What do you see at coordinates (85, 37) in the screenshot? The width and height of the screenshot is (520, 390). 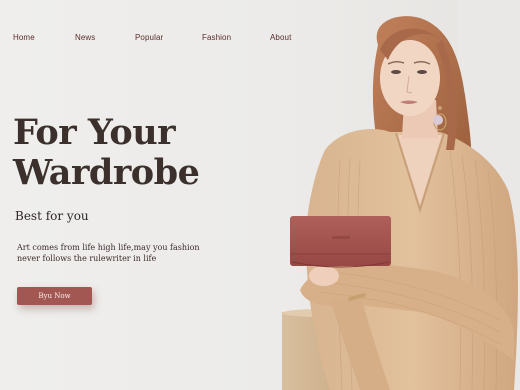 I see `nav-item-news: News` at bounding box center [85, 37].